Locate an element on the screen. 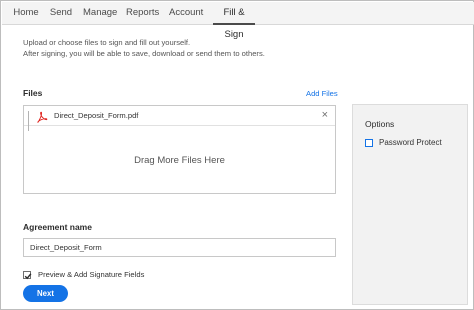  drop-zone-text: Drag More Files Here is located at coordinates (179, 160).